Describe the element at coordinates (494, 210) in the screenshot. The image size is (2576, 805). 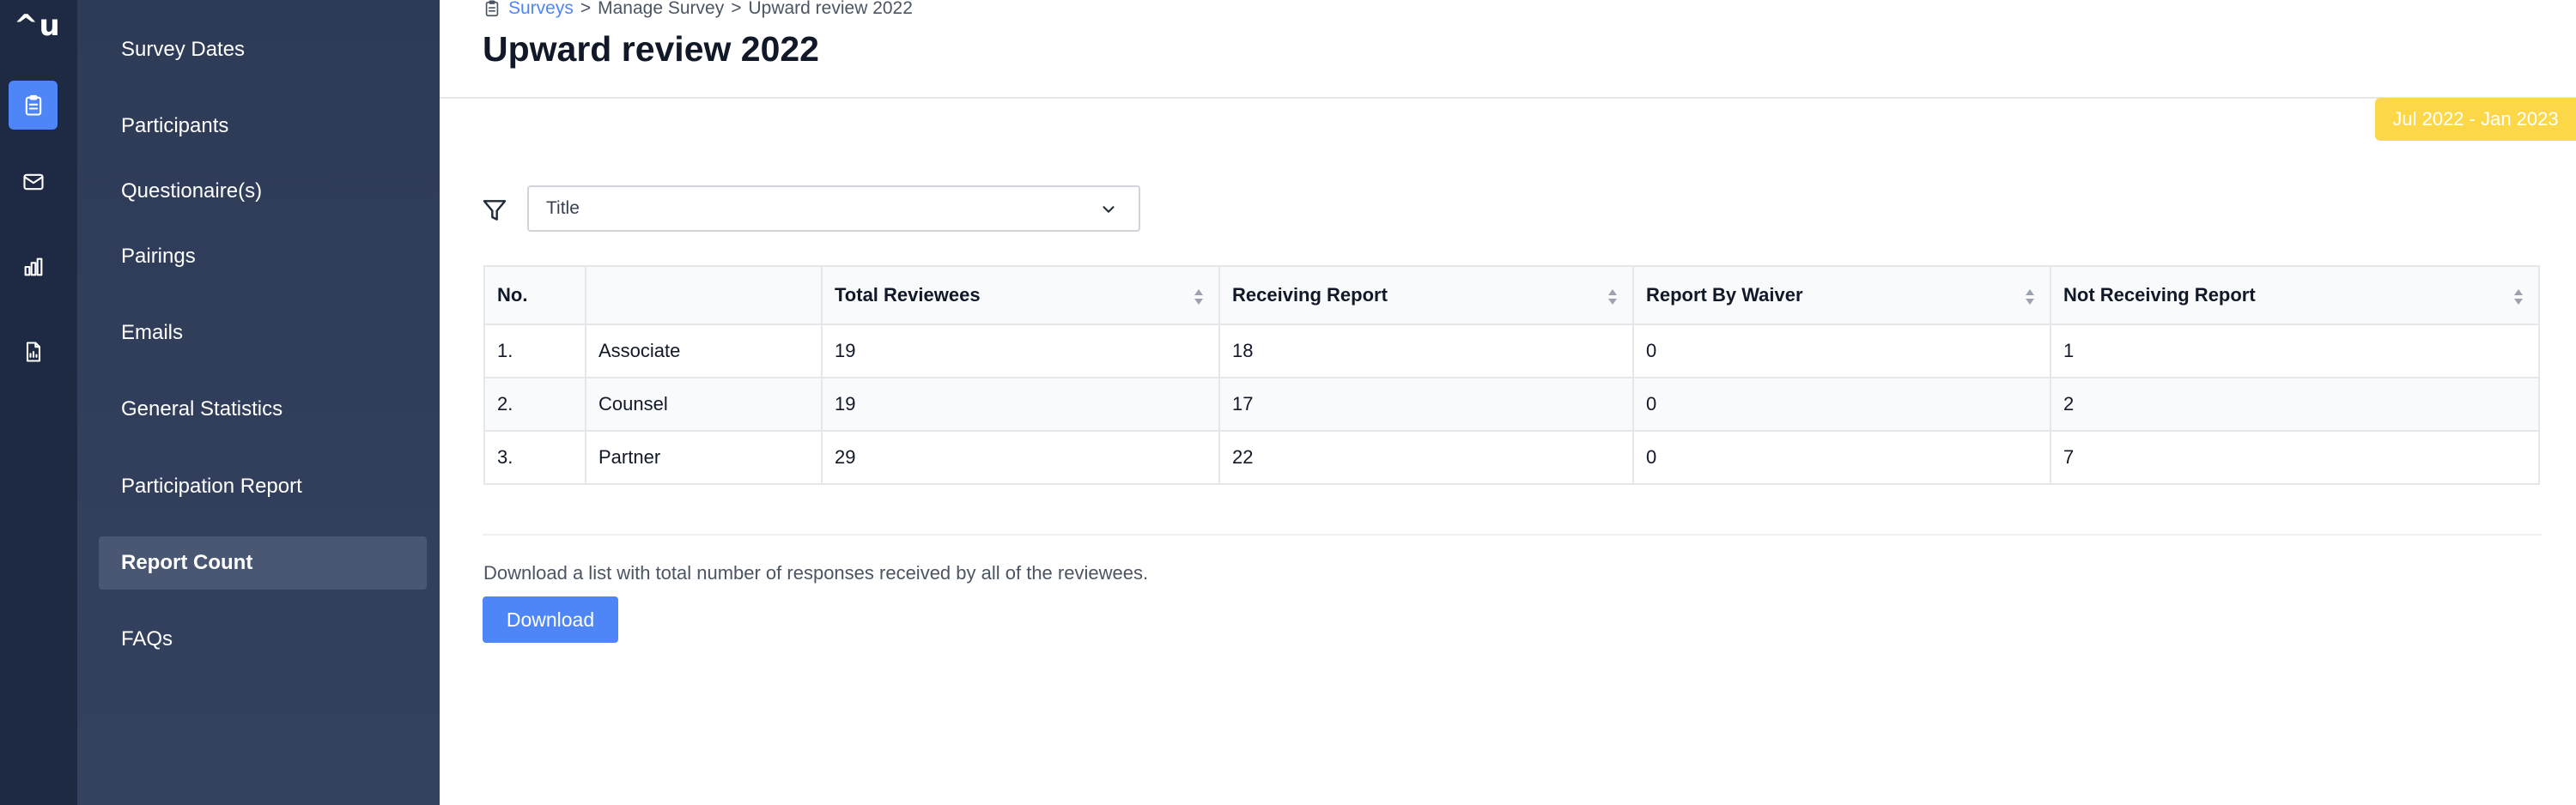
I see `filter-icon` at that location.